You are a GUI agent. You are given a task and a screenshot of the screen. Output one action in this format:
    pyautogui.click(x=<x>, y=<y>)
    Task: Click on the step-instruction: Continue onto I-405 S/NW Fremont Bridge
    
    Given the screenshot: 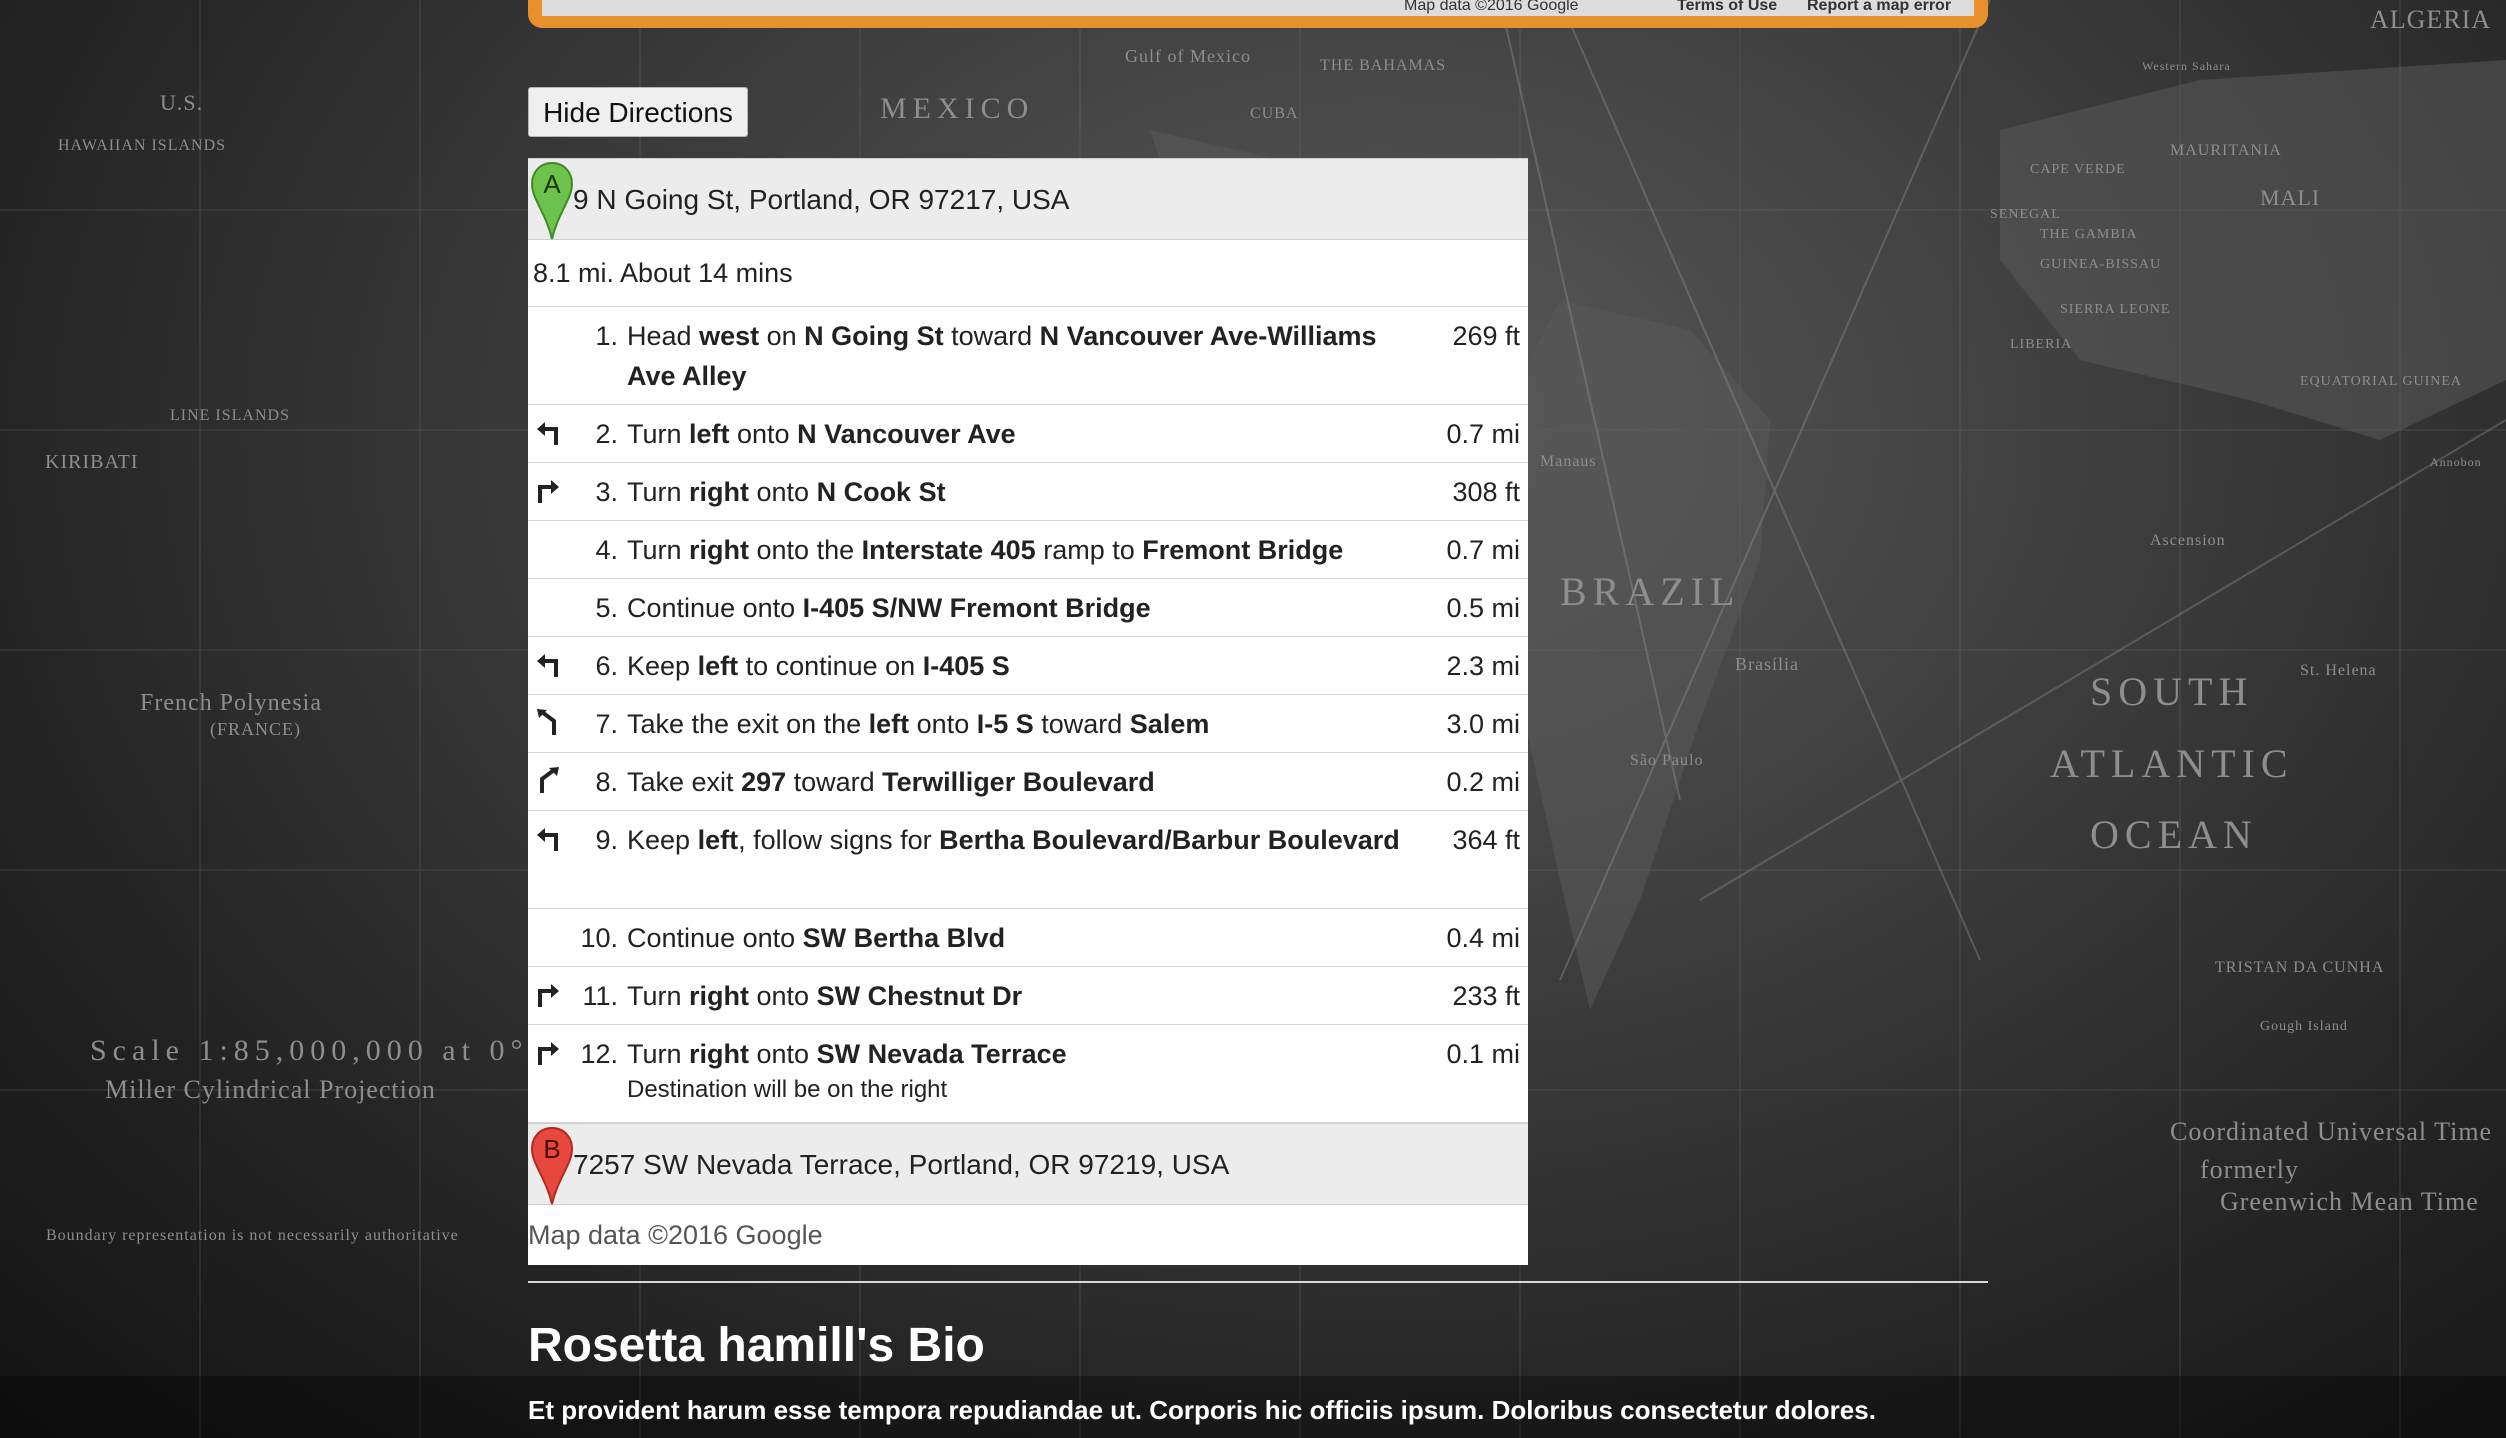 What is the action you would take?
    pyautogui.click(x=889, y=608)
    